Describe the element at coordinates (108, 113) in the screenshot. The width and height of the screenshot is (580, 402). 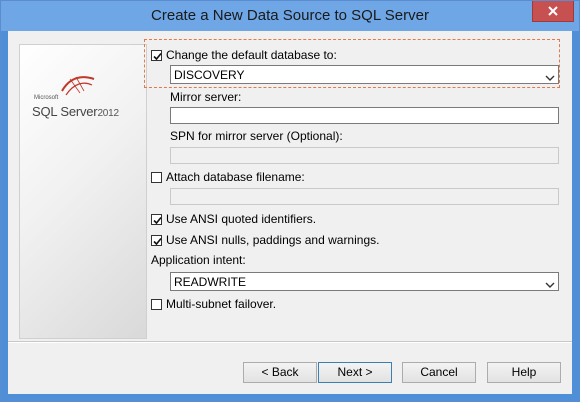
I see `logo-version: 2012` at that location.